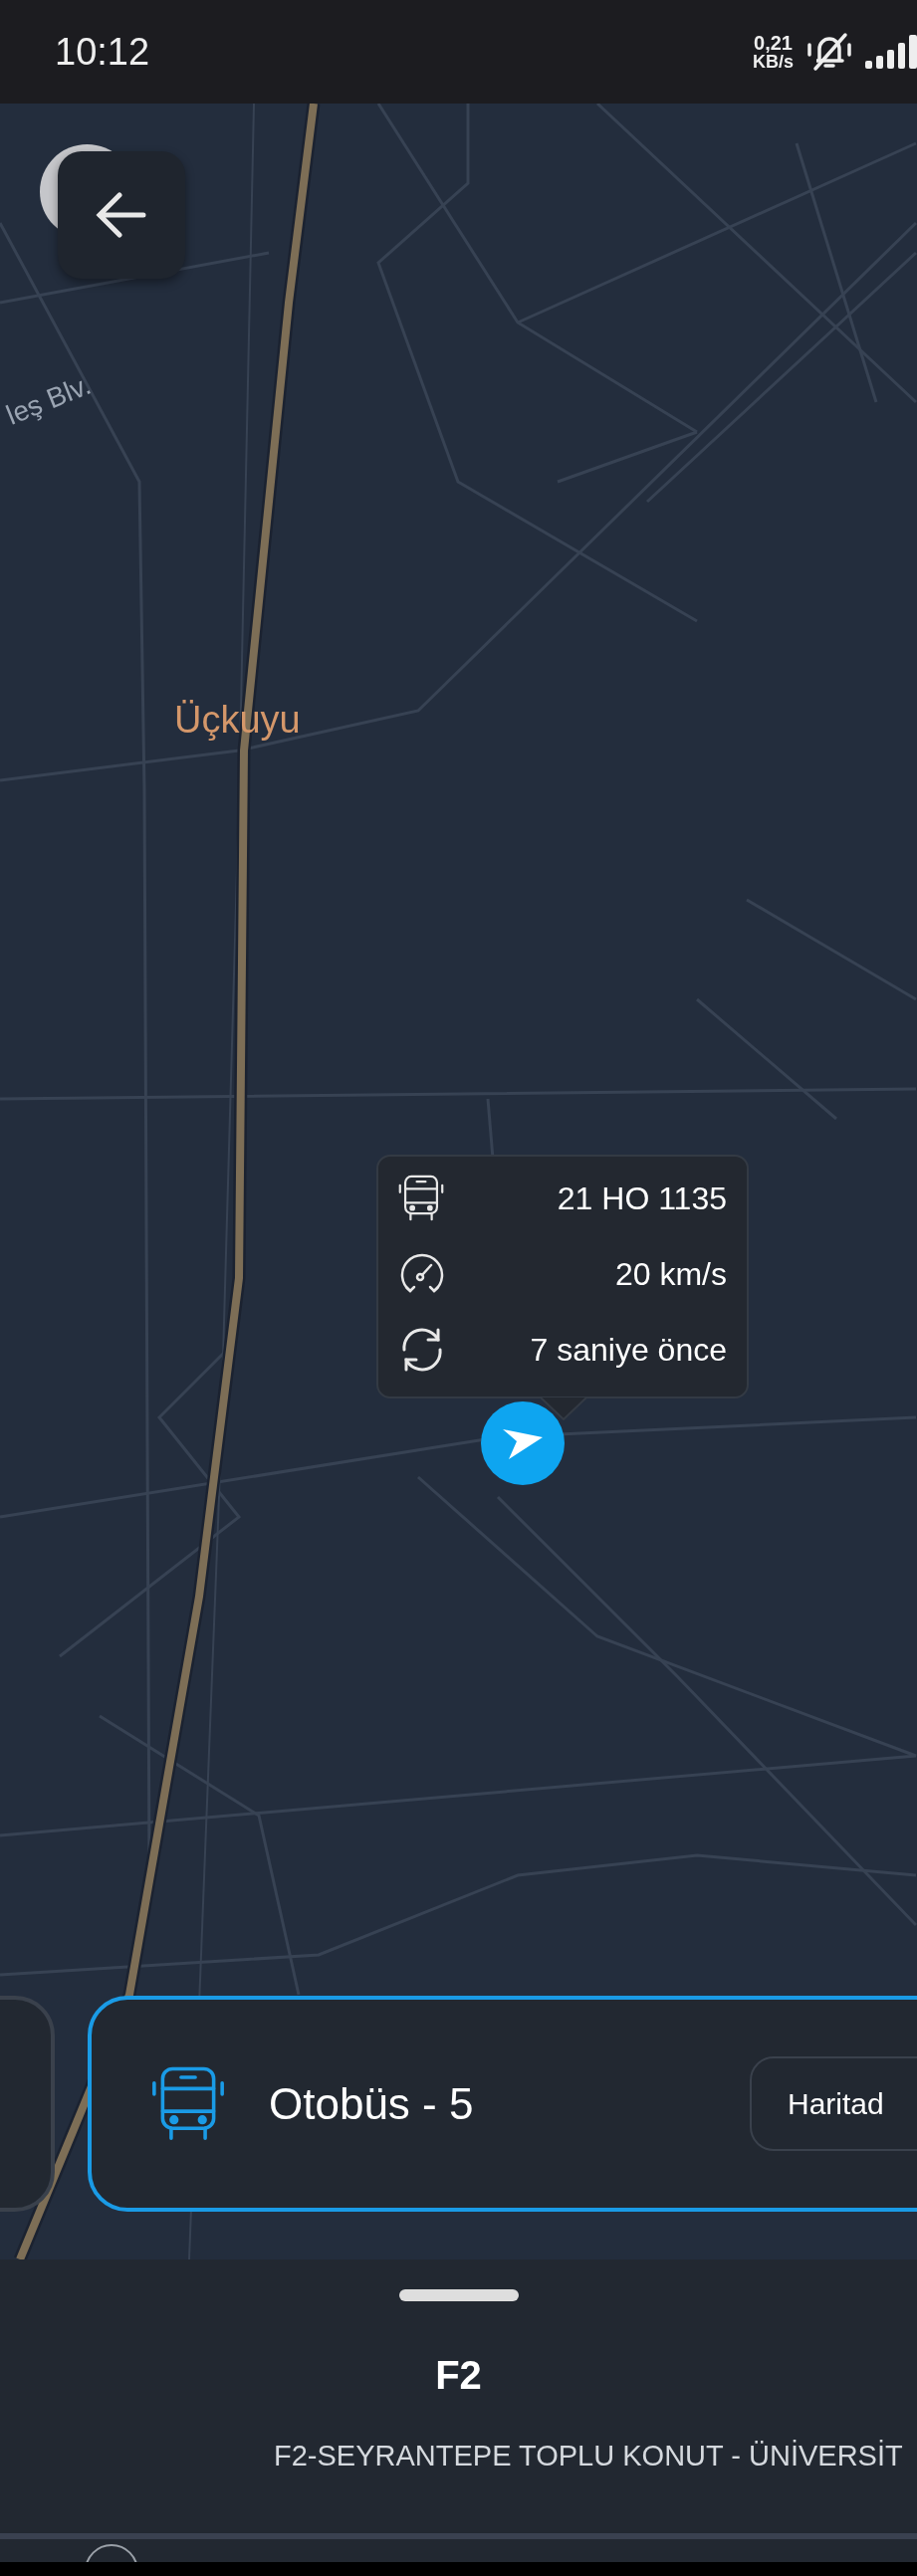 This screenshot has height=2576, width=917. What do you see at coordinates (458, 2375) in the screenshot?
I see `route-code: F2` at bounding box center [458, 2375].